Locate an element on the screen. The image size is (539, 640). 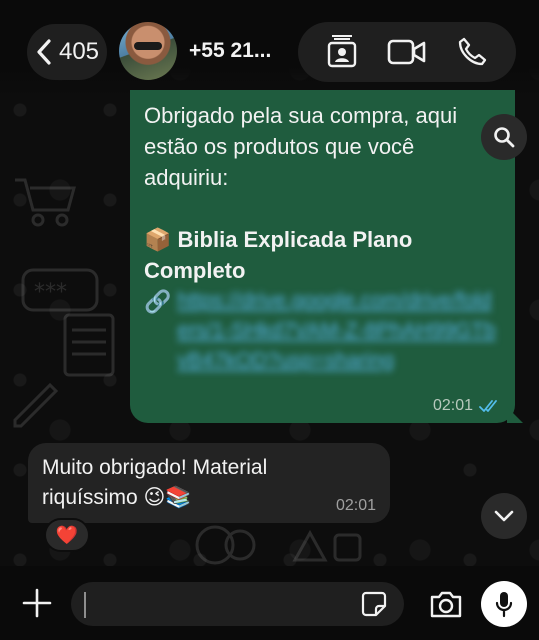
message-line: adquiriu: is located at coordinates (186, 177).